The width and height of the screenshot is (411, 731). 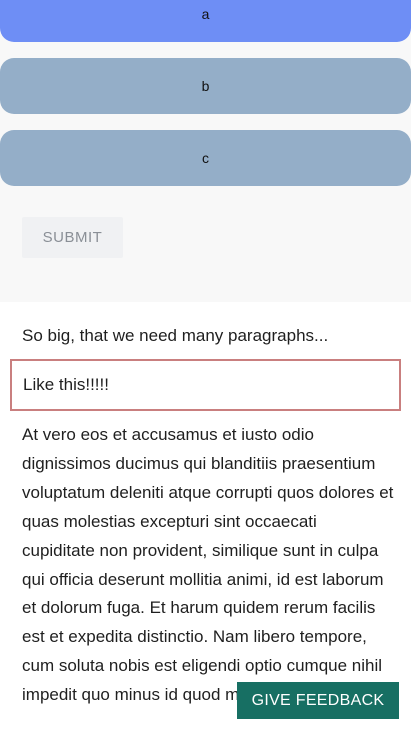 I want to click on highlighted-text: Like this!!!!!, so click(x=66, y=384).